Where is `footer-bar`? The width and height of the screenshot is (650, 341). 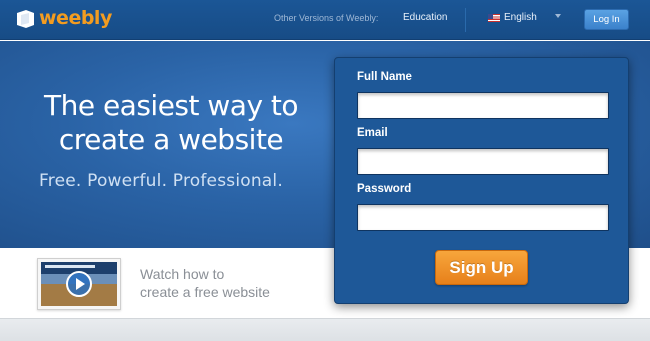 footer-bar is located at coordinates (325, 329).